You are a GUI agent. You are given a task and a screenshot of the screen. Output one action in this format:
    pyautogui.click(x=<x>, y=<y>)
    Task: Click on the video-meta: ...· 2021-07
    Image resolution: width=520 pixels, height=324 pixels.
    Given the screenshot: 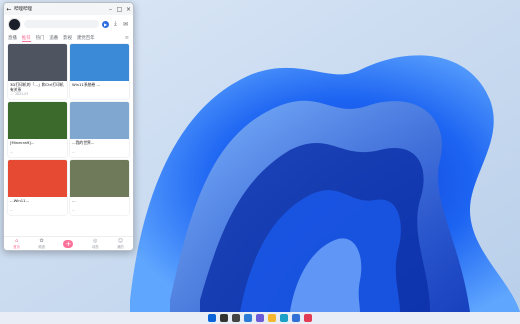 What is the action you would take?
    pyautogui.click(x=19, y=94)
    